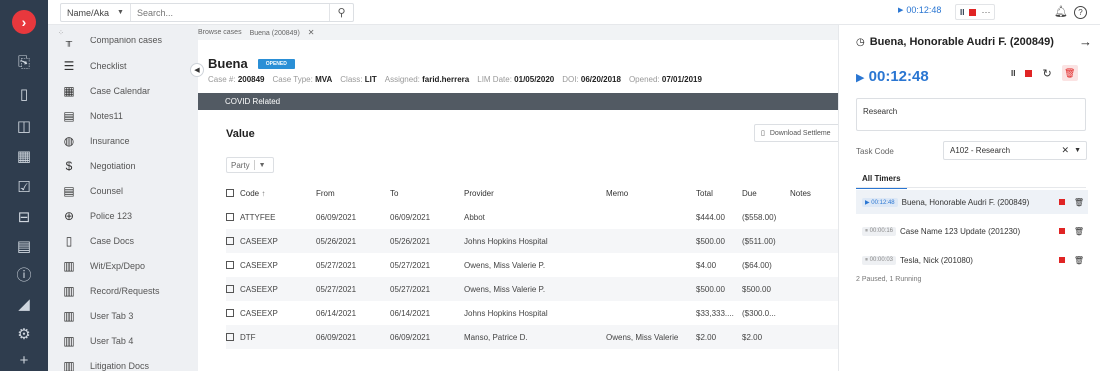 This screenshot has width=1100, height=371. What do you see at coordinates (123, 91) in the screenshot?
I see `sidebar-item-case-calendar: ▦ Case Calendar` at bounding box center [123, 91].